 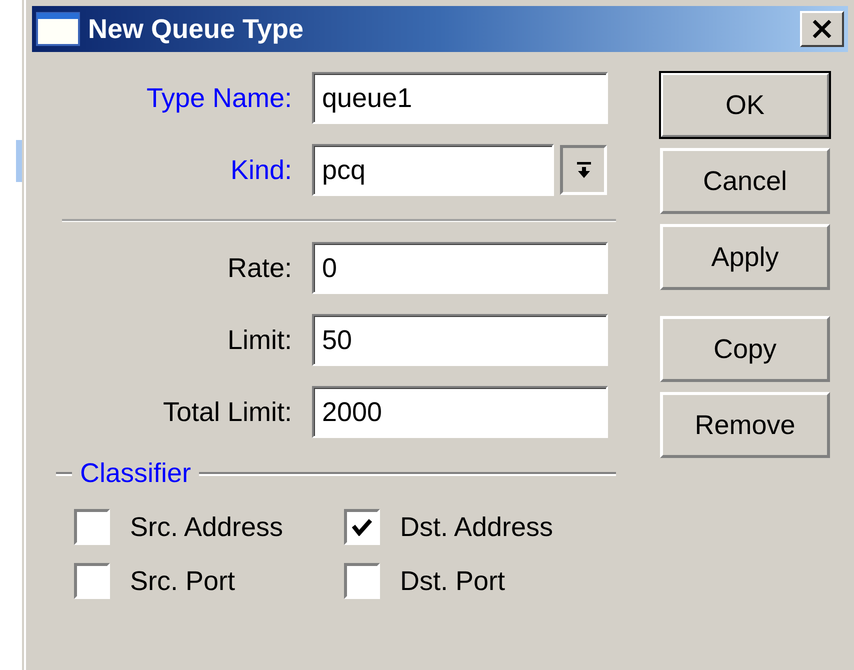 What do you see at coordinates (183, 581) in the screenshot?
I see `checkbox-label: Src. Port` at bounding box center [183, 581].